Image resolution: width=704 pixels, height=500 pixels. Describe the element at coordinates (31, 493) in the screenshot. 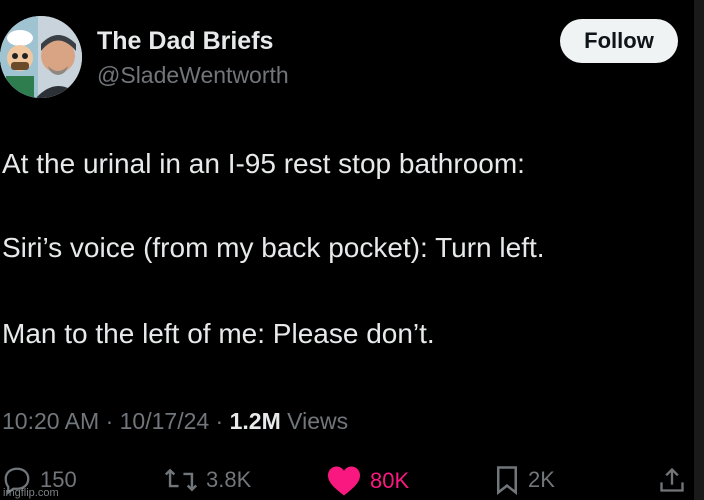

I see `watermark: imgflip.com` at that location.